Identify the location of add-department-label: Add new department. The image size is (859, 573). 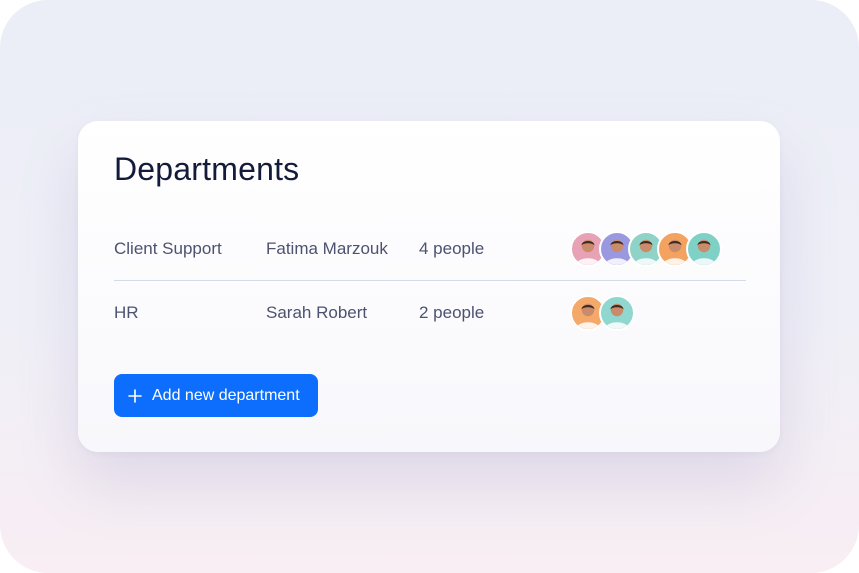
(226, 395).